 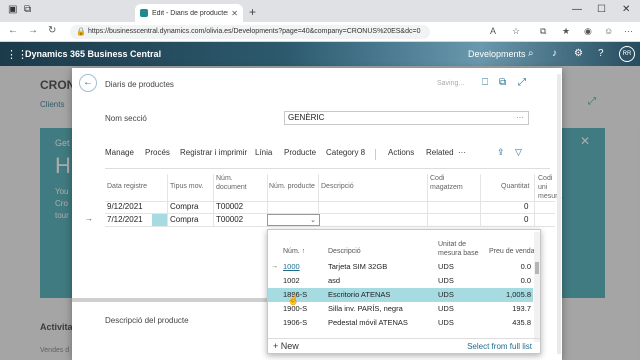 I want to click on read-aloud-icon: A, so click(x=493, y=31).